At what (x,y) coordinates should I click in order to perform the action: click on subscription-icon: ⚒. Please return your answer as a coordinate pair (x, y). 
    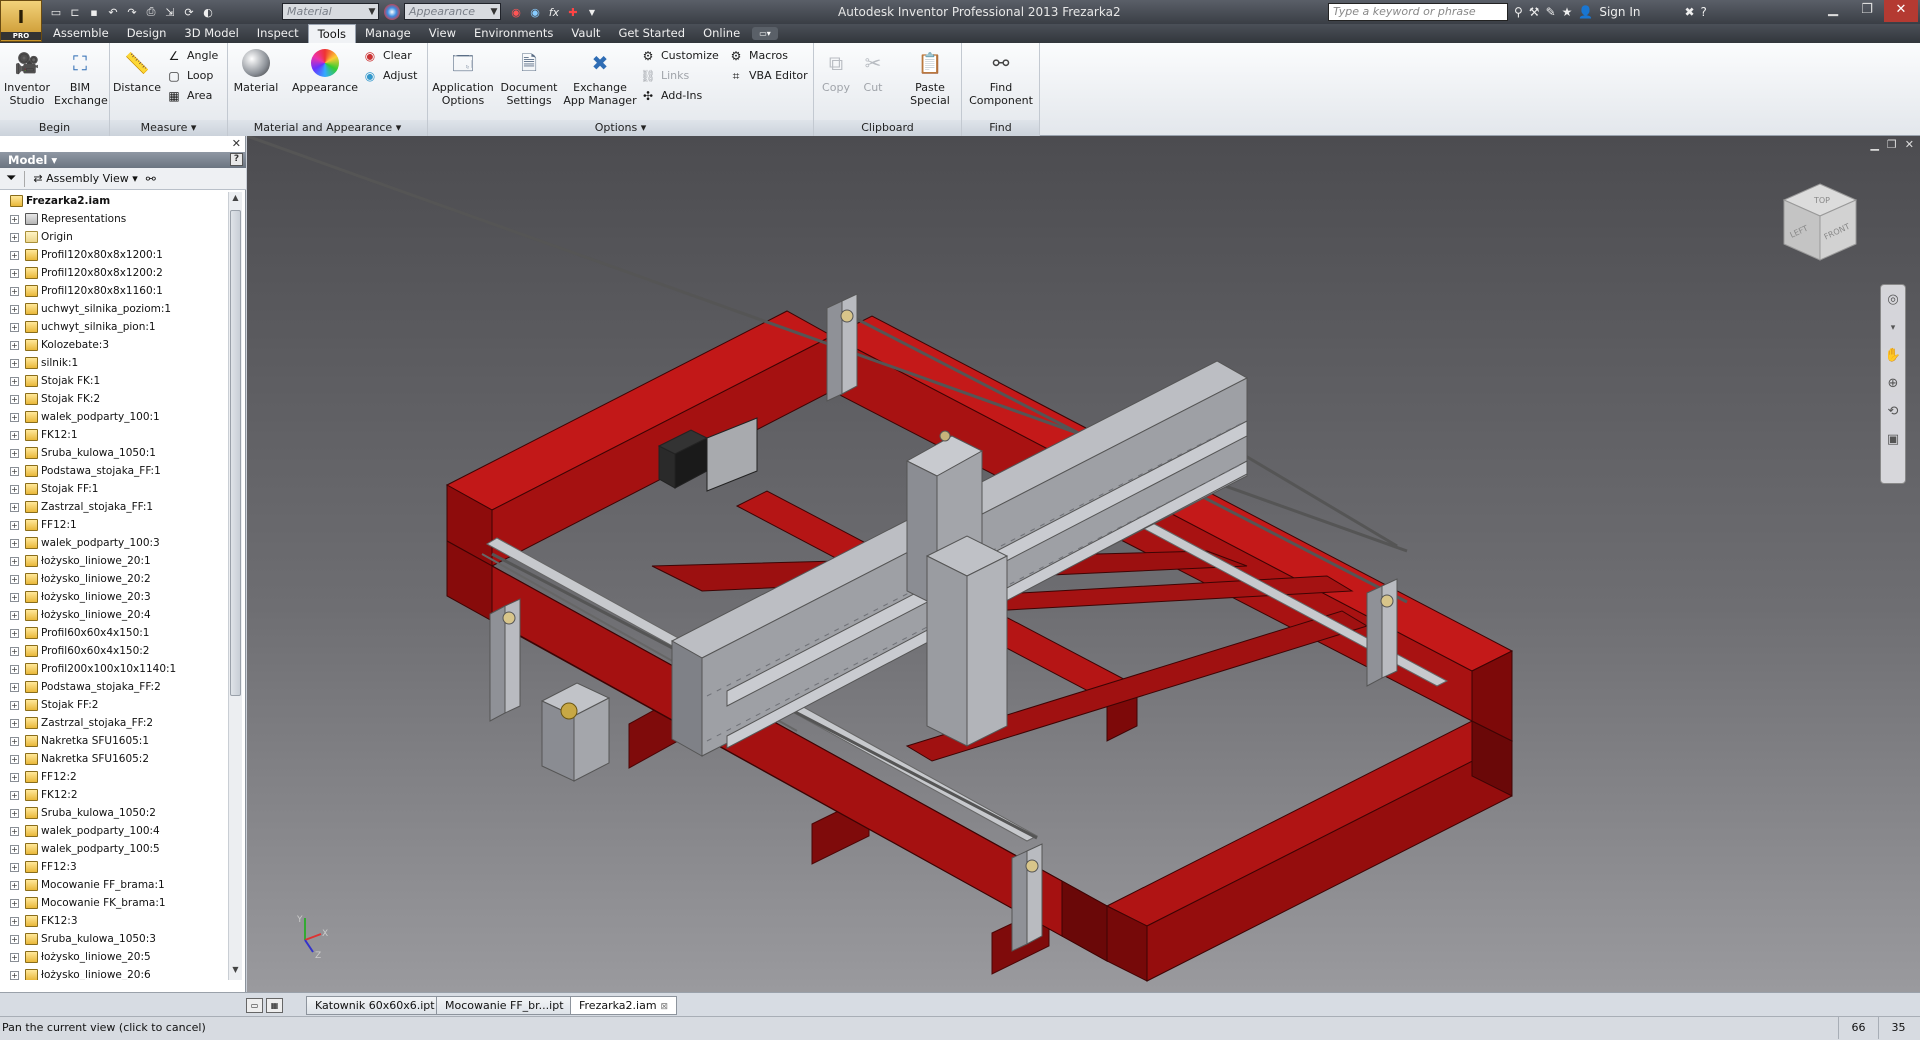
    Looking at the image, I should click on (1534, 12).